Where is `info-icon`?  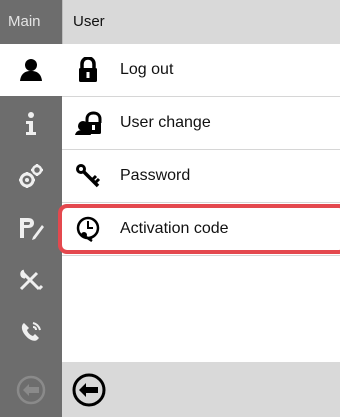
info-icon is located at coordinates (31, 123).